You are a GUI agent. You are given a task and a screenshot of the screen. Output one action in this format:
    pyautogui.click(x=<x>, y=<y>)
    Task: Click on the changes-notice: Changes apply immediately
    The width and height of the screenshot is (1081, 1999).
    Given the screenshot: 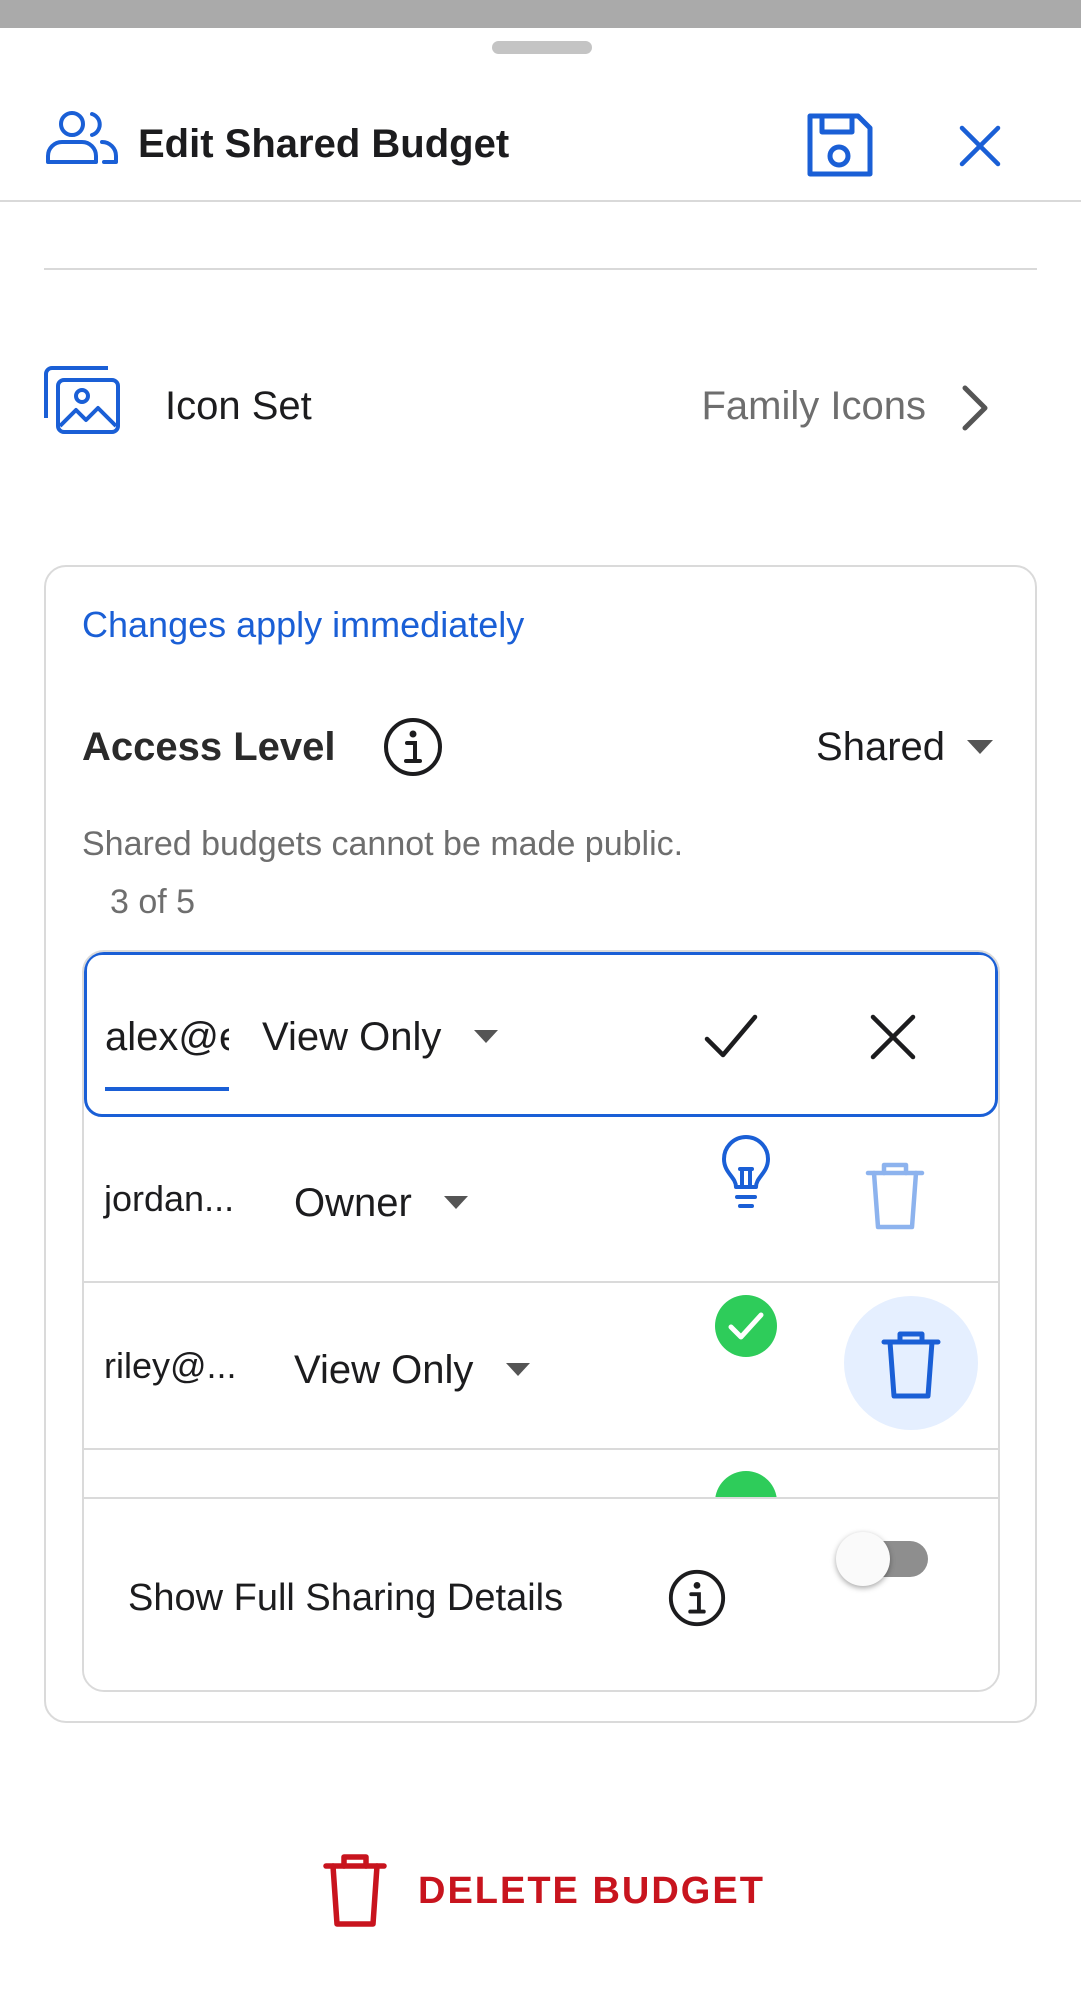 What is the action you would take?
    pyautogui.click(x=303, y=624)
    